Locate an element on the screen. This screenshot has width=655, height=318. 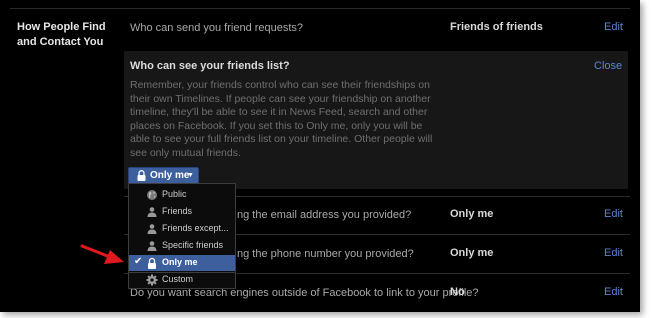
search-engines-value: No is located at coordinates (457, 292).